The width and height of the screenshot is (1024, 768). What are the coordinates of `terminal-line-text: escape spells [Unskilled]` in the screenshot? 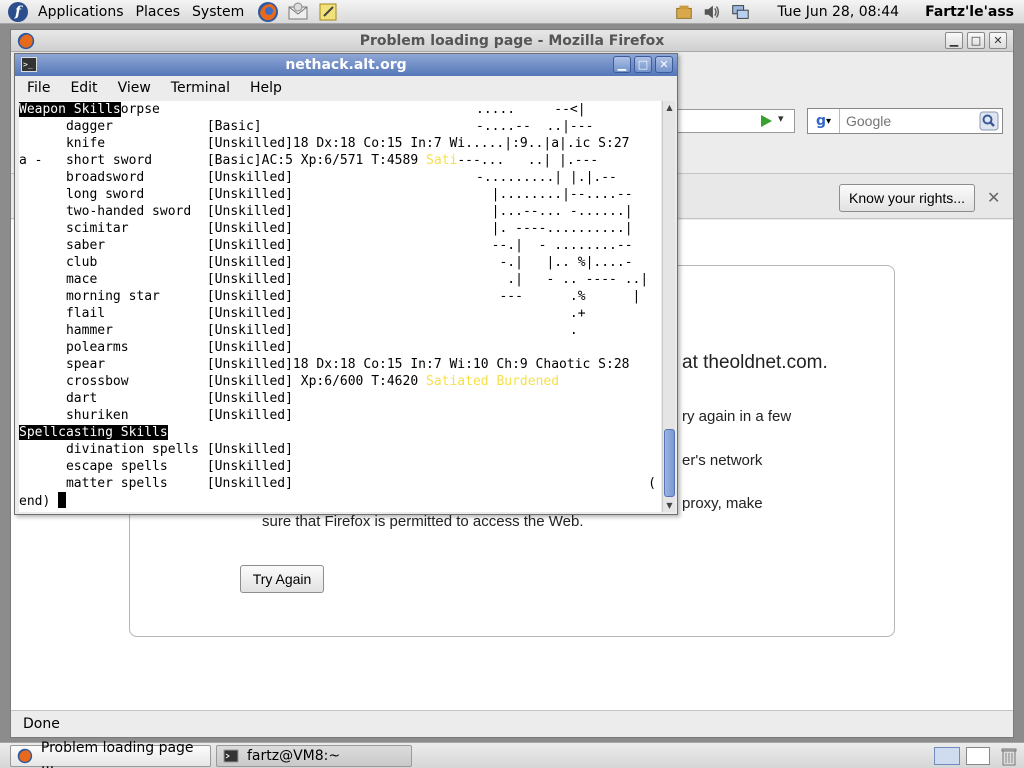 It's located at (156, 466).